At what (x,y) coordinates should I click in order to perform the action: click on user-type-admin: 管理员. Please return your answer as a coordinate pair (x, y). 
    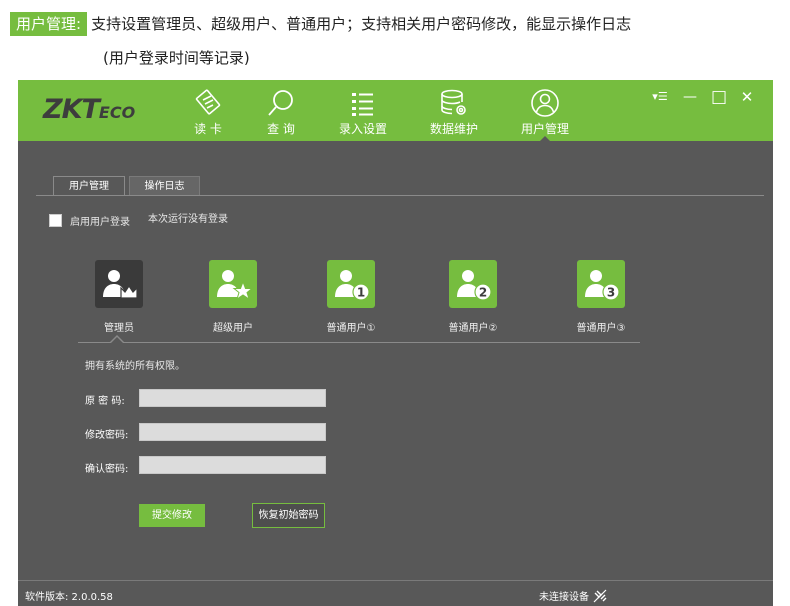
    Looking at the image, I should click on (119, 297).